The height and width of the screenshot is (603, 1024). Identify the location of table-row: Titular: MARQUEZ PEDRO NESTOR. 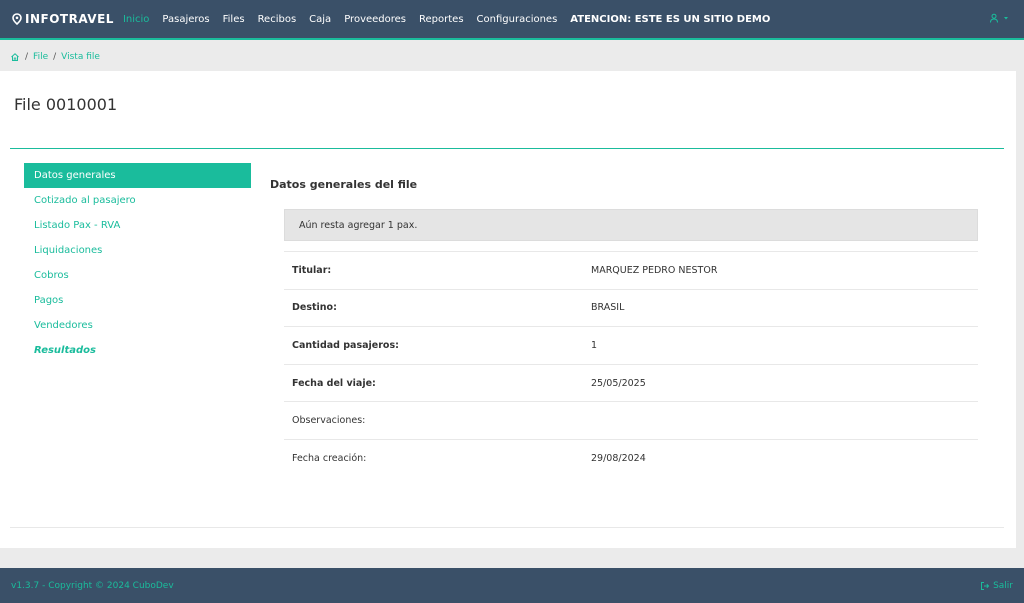
(631, 271).